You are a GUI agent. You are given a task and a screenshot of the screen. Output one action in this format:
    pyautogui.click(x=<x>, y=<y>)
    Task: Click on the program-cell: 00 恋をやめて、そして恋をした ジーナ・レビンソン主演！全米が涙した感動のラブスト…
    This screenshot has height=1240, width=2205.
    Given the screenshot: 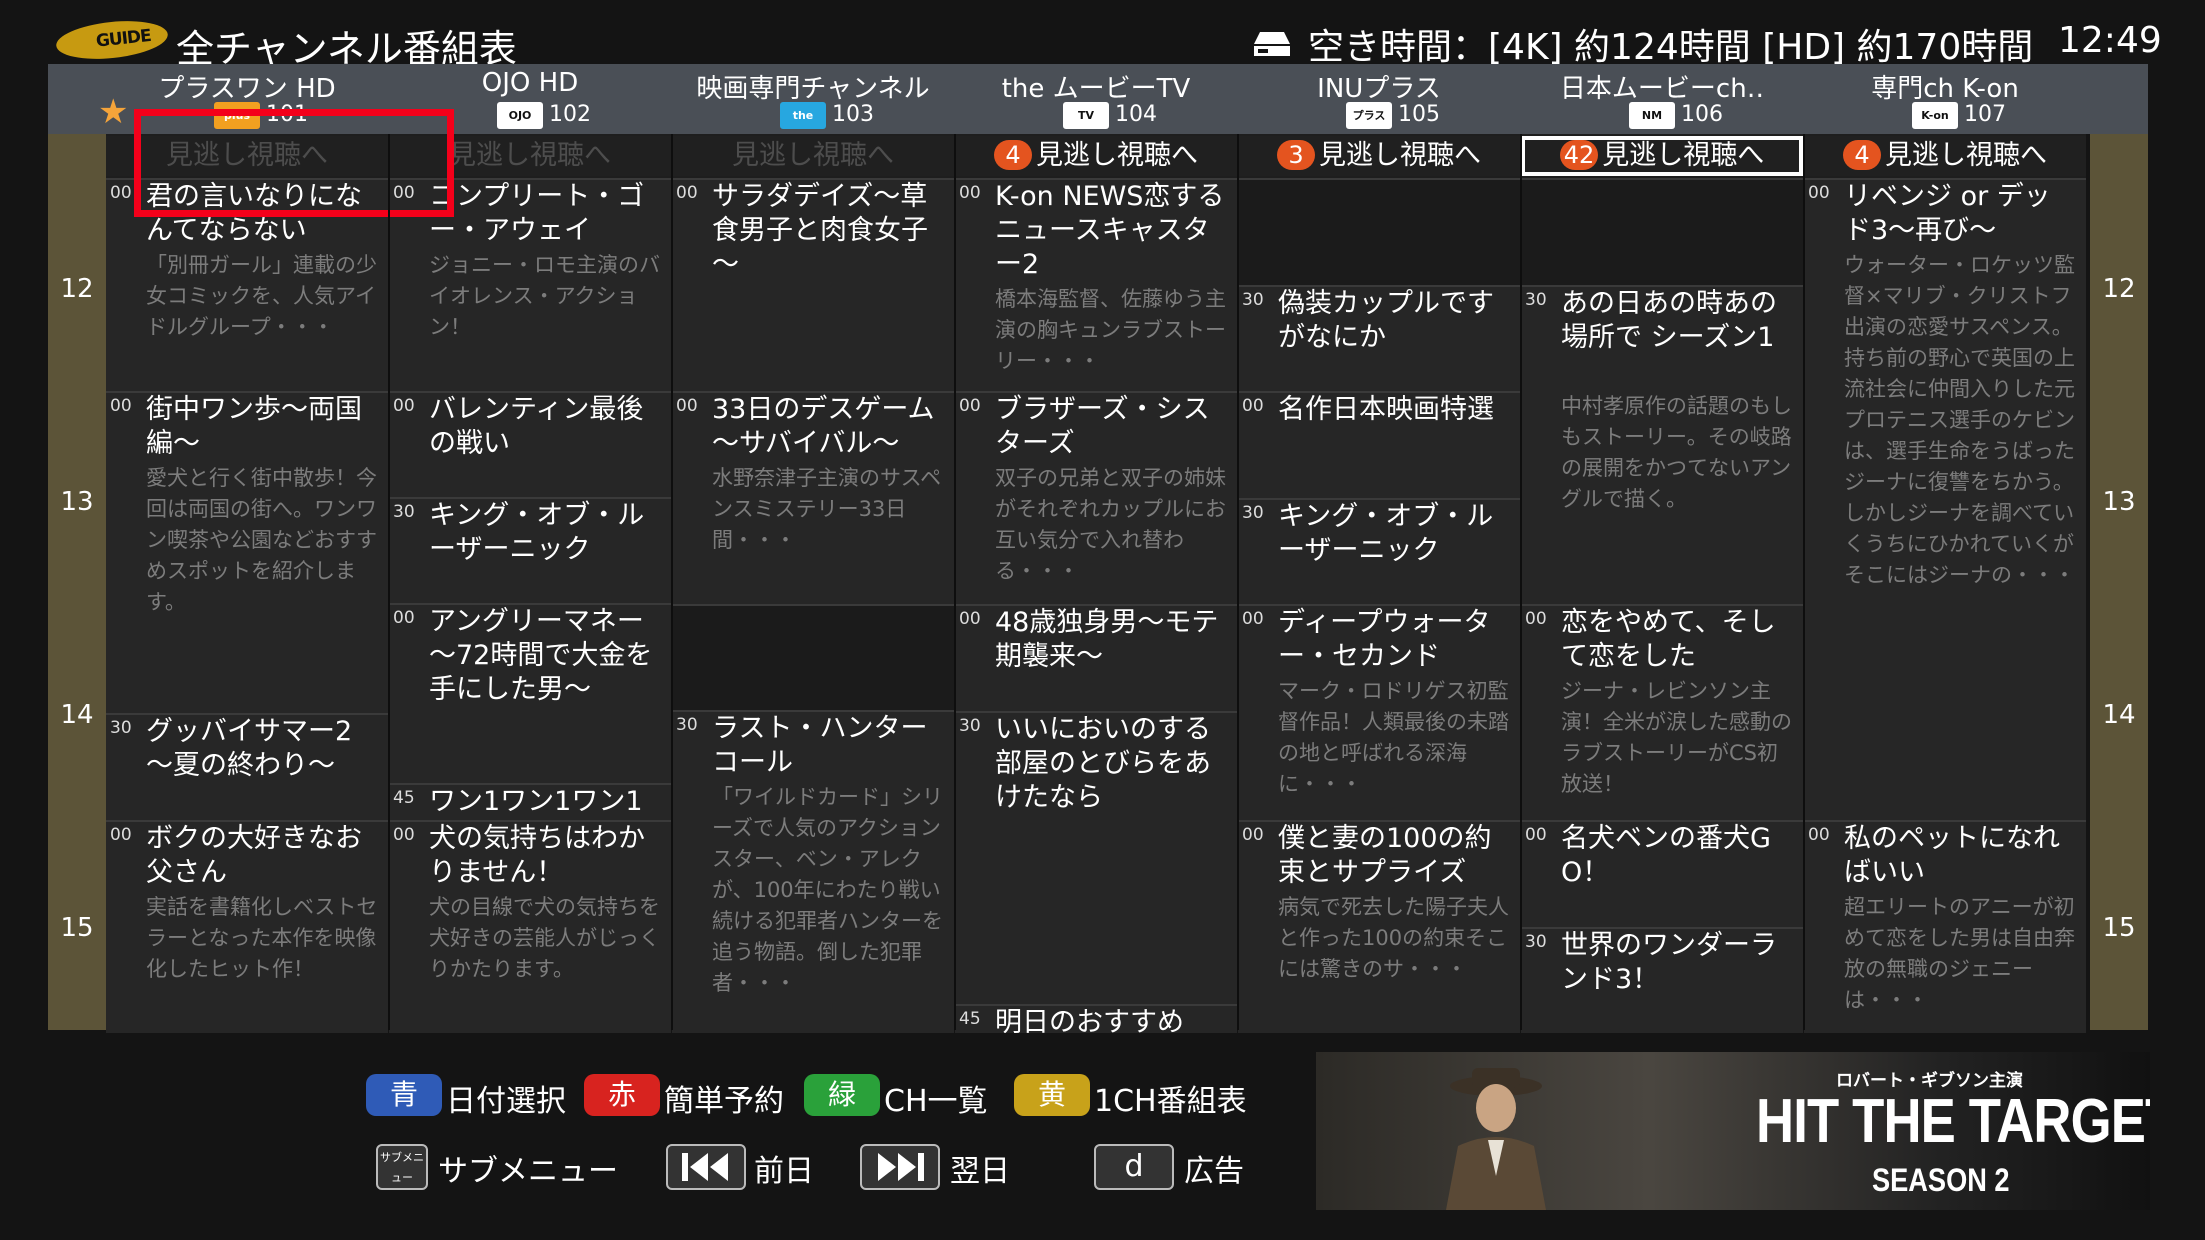 What is the action you would take?
    pyautogui.click(x=1662, y=712)
    